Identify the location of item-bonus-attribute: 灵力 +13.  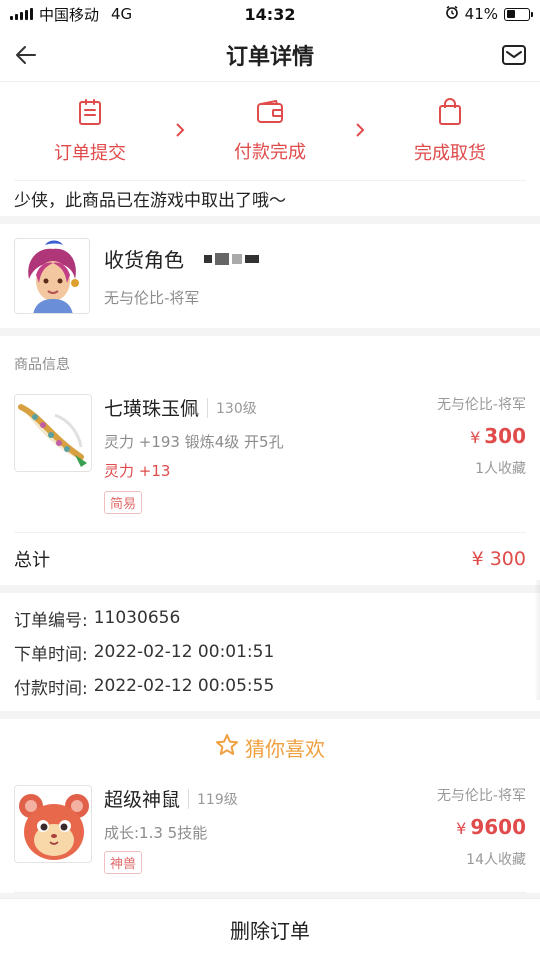
(137, 471).